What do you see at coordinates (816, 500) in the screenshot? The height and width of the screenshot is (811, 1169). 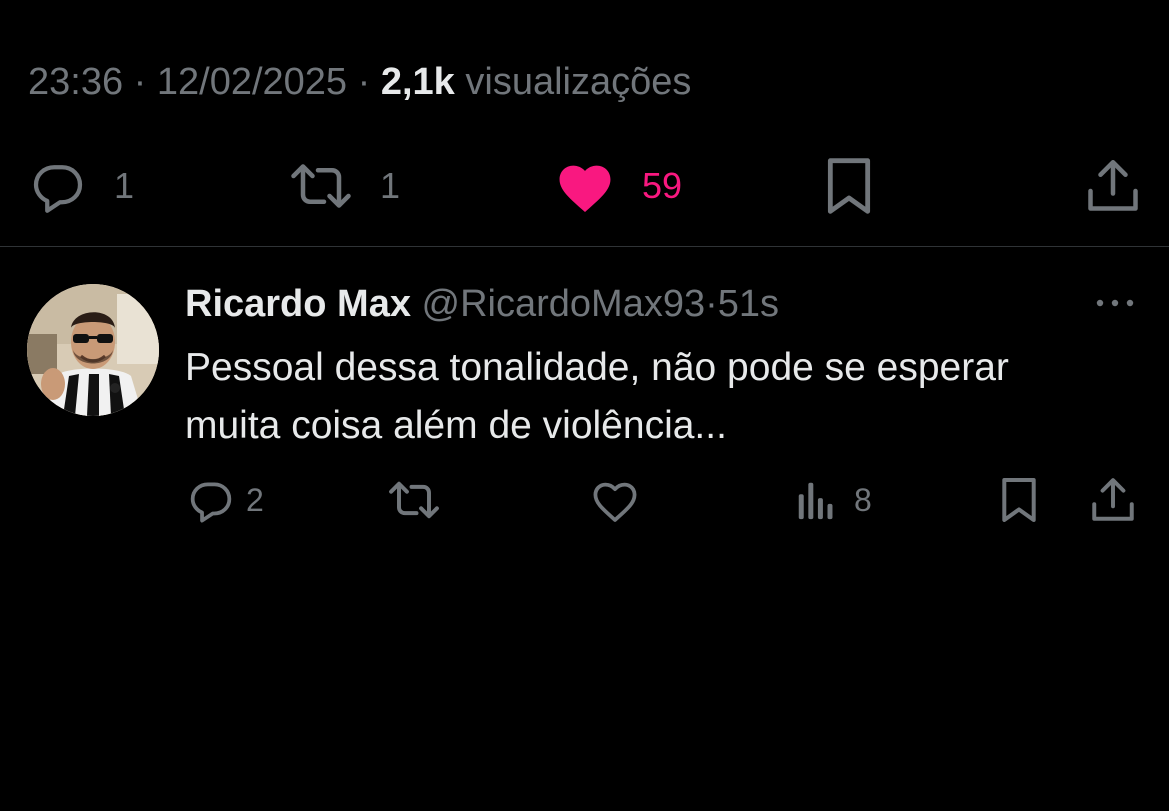 I see `views-icon` at bounding box center [816, 500].